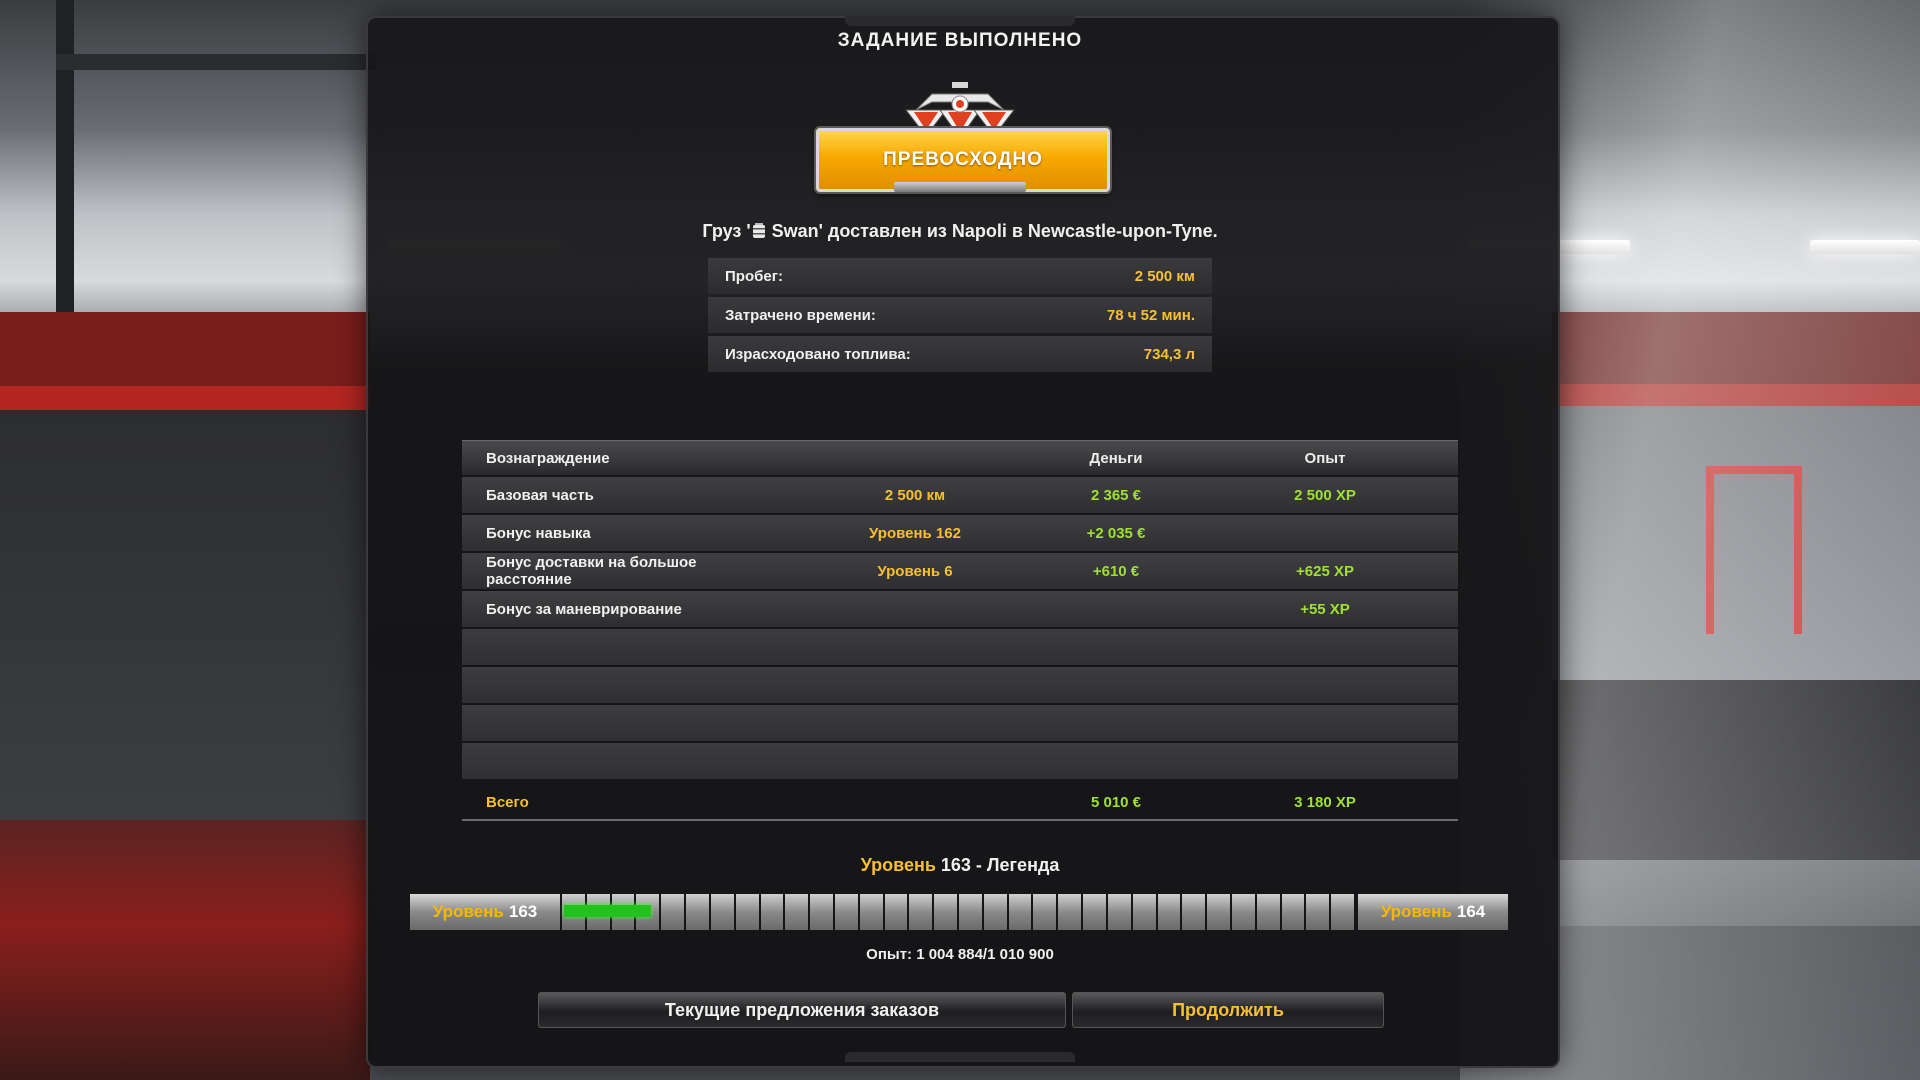 The width and height of the screenshot is (1920, 1080). I want to click on level-progress-track, so click(959, 912).